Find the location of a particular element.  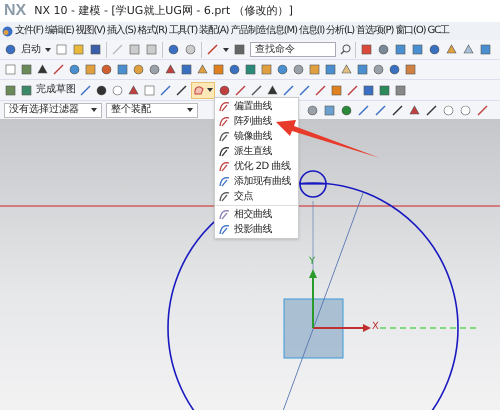

scope-dropdown: 整个装配 is located at coordinates (152, 110).